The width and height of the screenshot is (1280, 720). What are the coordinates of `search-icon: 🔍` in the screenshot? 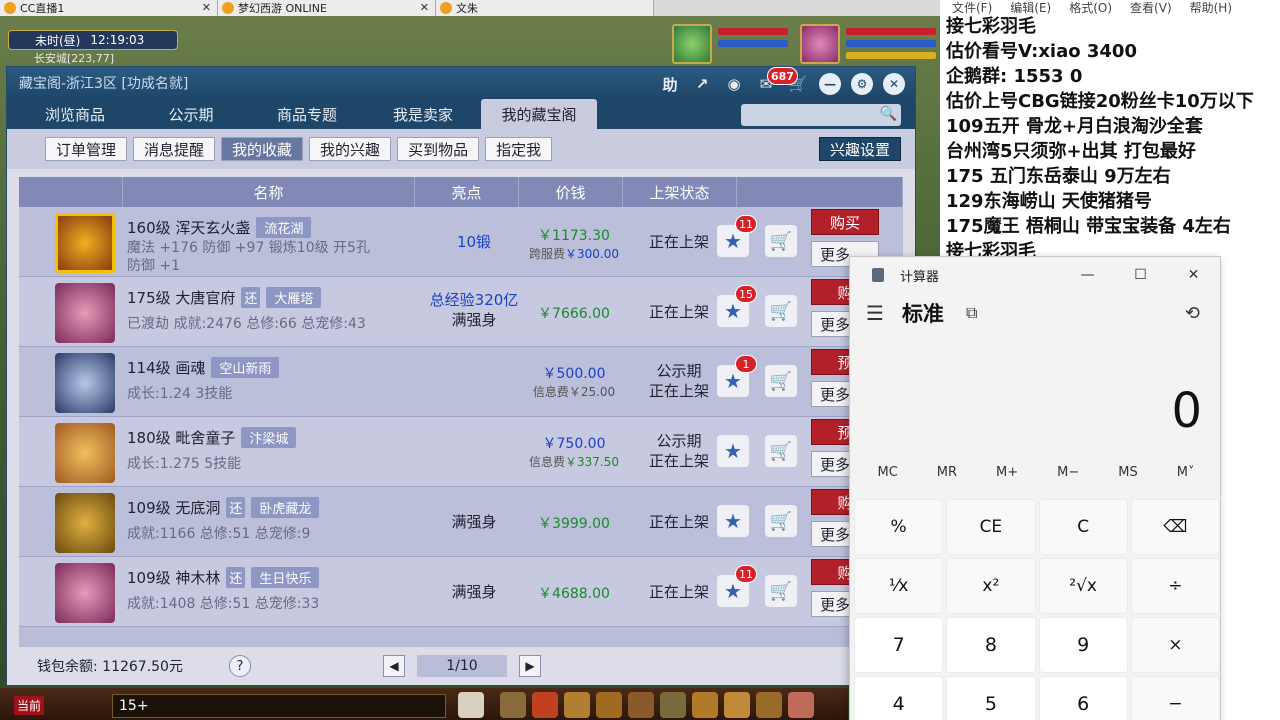 It's located at (888, 114).